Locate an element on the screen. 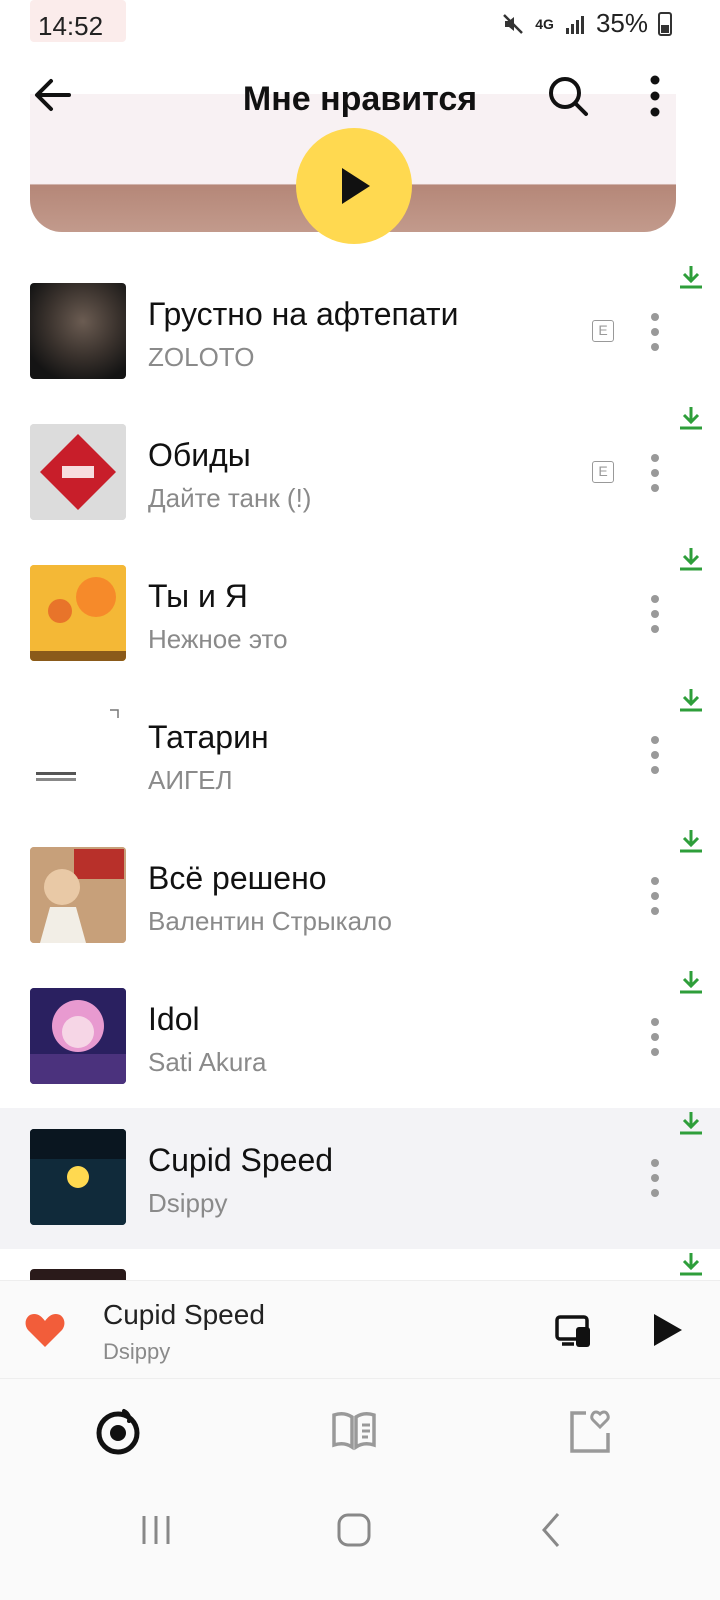 The image size is (720, 1600). system-navigation-bar is located at coordinates (360, 1538).